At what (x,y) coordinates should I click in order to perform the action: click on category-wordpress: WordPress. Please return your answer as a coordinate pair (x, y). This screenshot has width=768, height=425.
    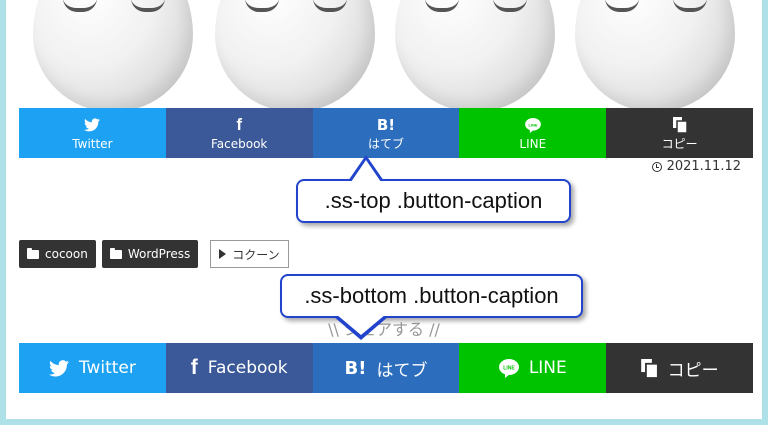
    Looking at the image, I should click on (150, 254).